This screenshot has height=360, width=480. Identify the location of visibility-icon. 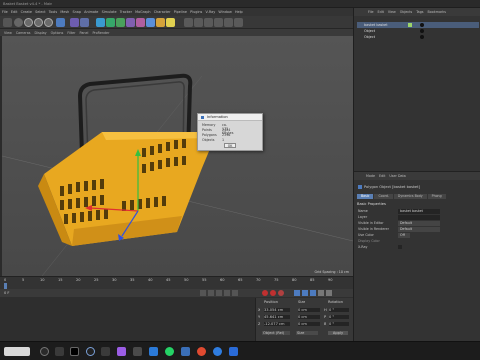
(410, 25).